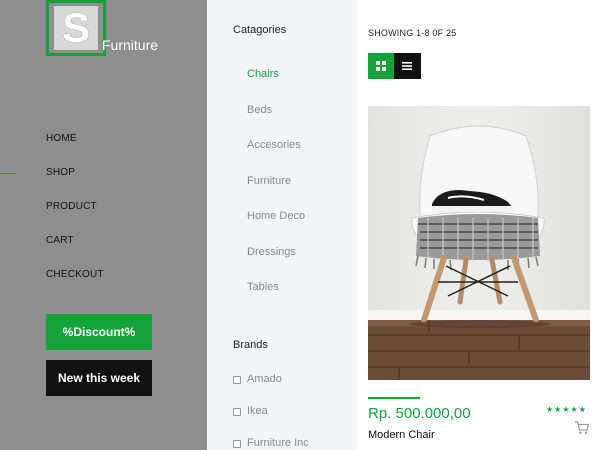 This screenshot has width=606, height=450. Describe the element at coordinates (271, 389) in the screenshot. I see `brand-filter-amado: Amado` at that location.